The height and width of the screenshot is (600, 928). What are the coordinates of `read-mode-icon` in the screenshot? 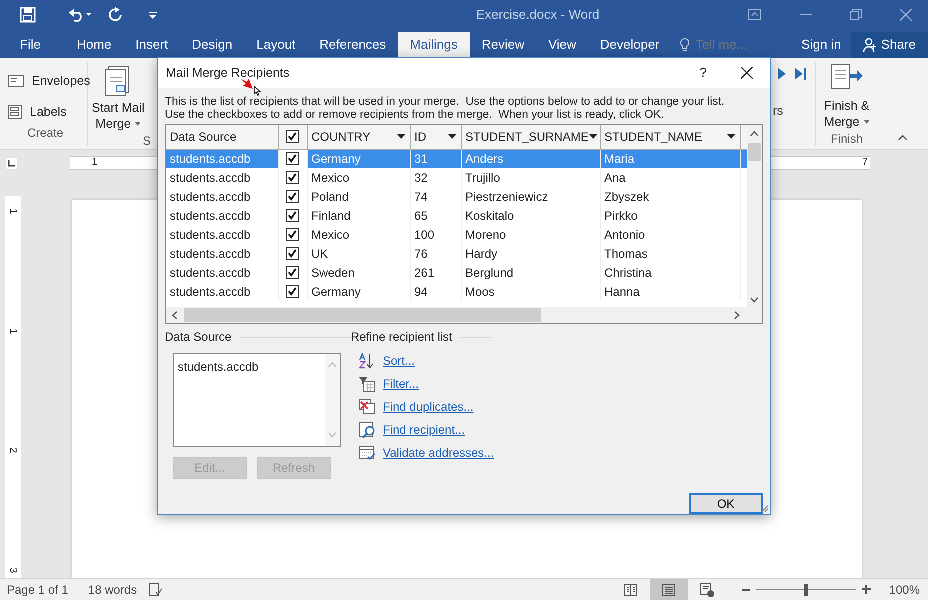 It's located at (631, 590).